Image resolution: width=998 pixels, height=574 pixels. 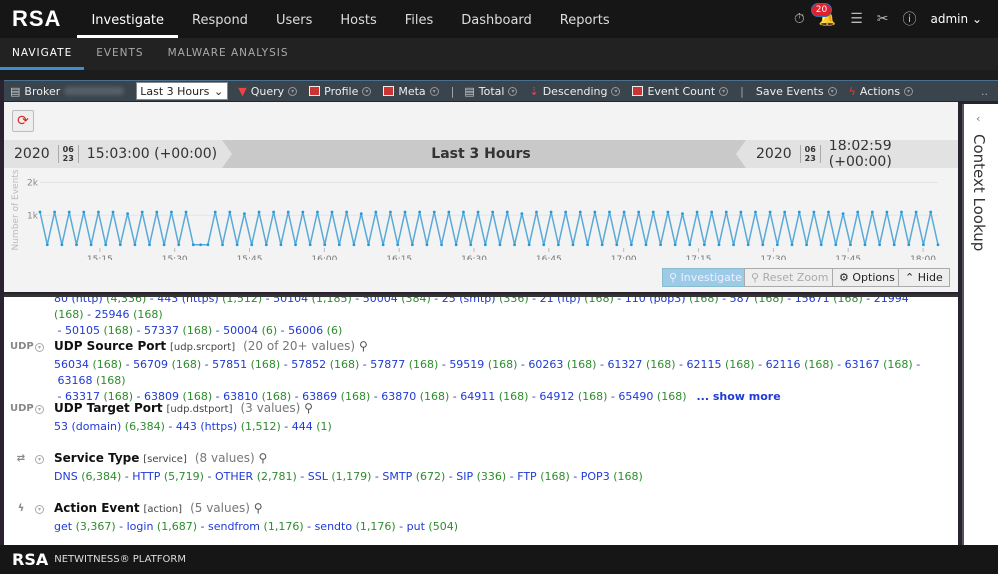 I want to click on nav-dashboard: Dashboard, so click(x=496, y=19).